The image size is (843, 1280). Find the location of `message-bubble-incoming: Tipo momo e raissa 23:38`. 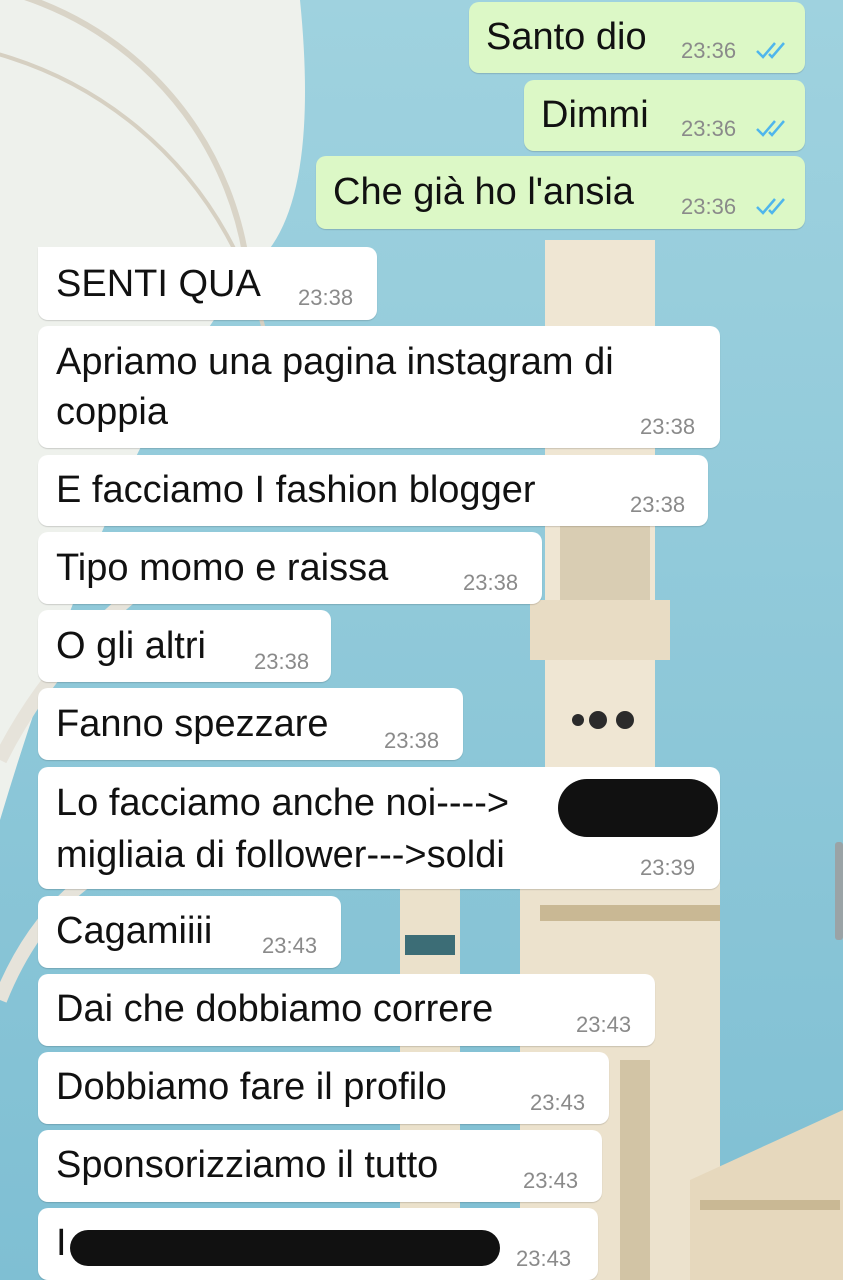

message-bubble-incoming: Tipo momo e raissa 23:38 is located at coordinates (290, 568).